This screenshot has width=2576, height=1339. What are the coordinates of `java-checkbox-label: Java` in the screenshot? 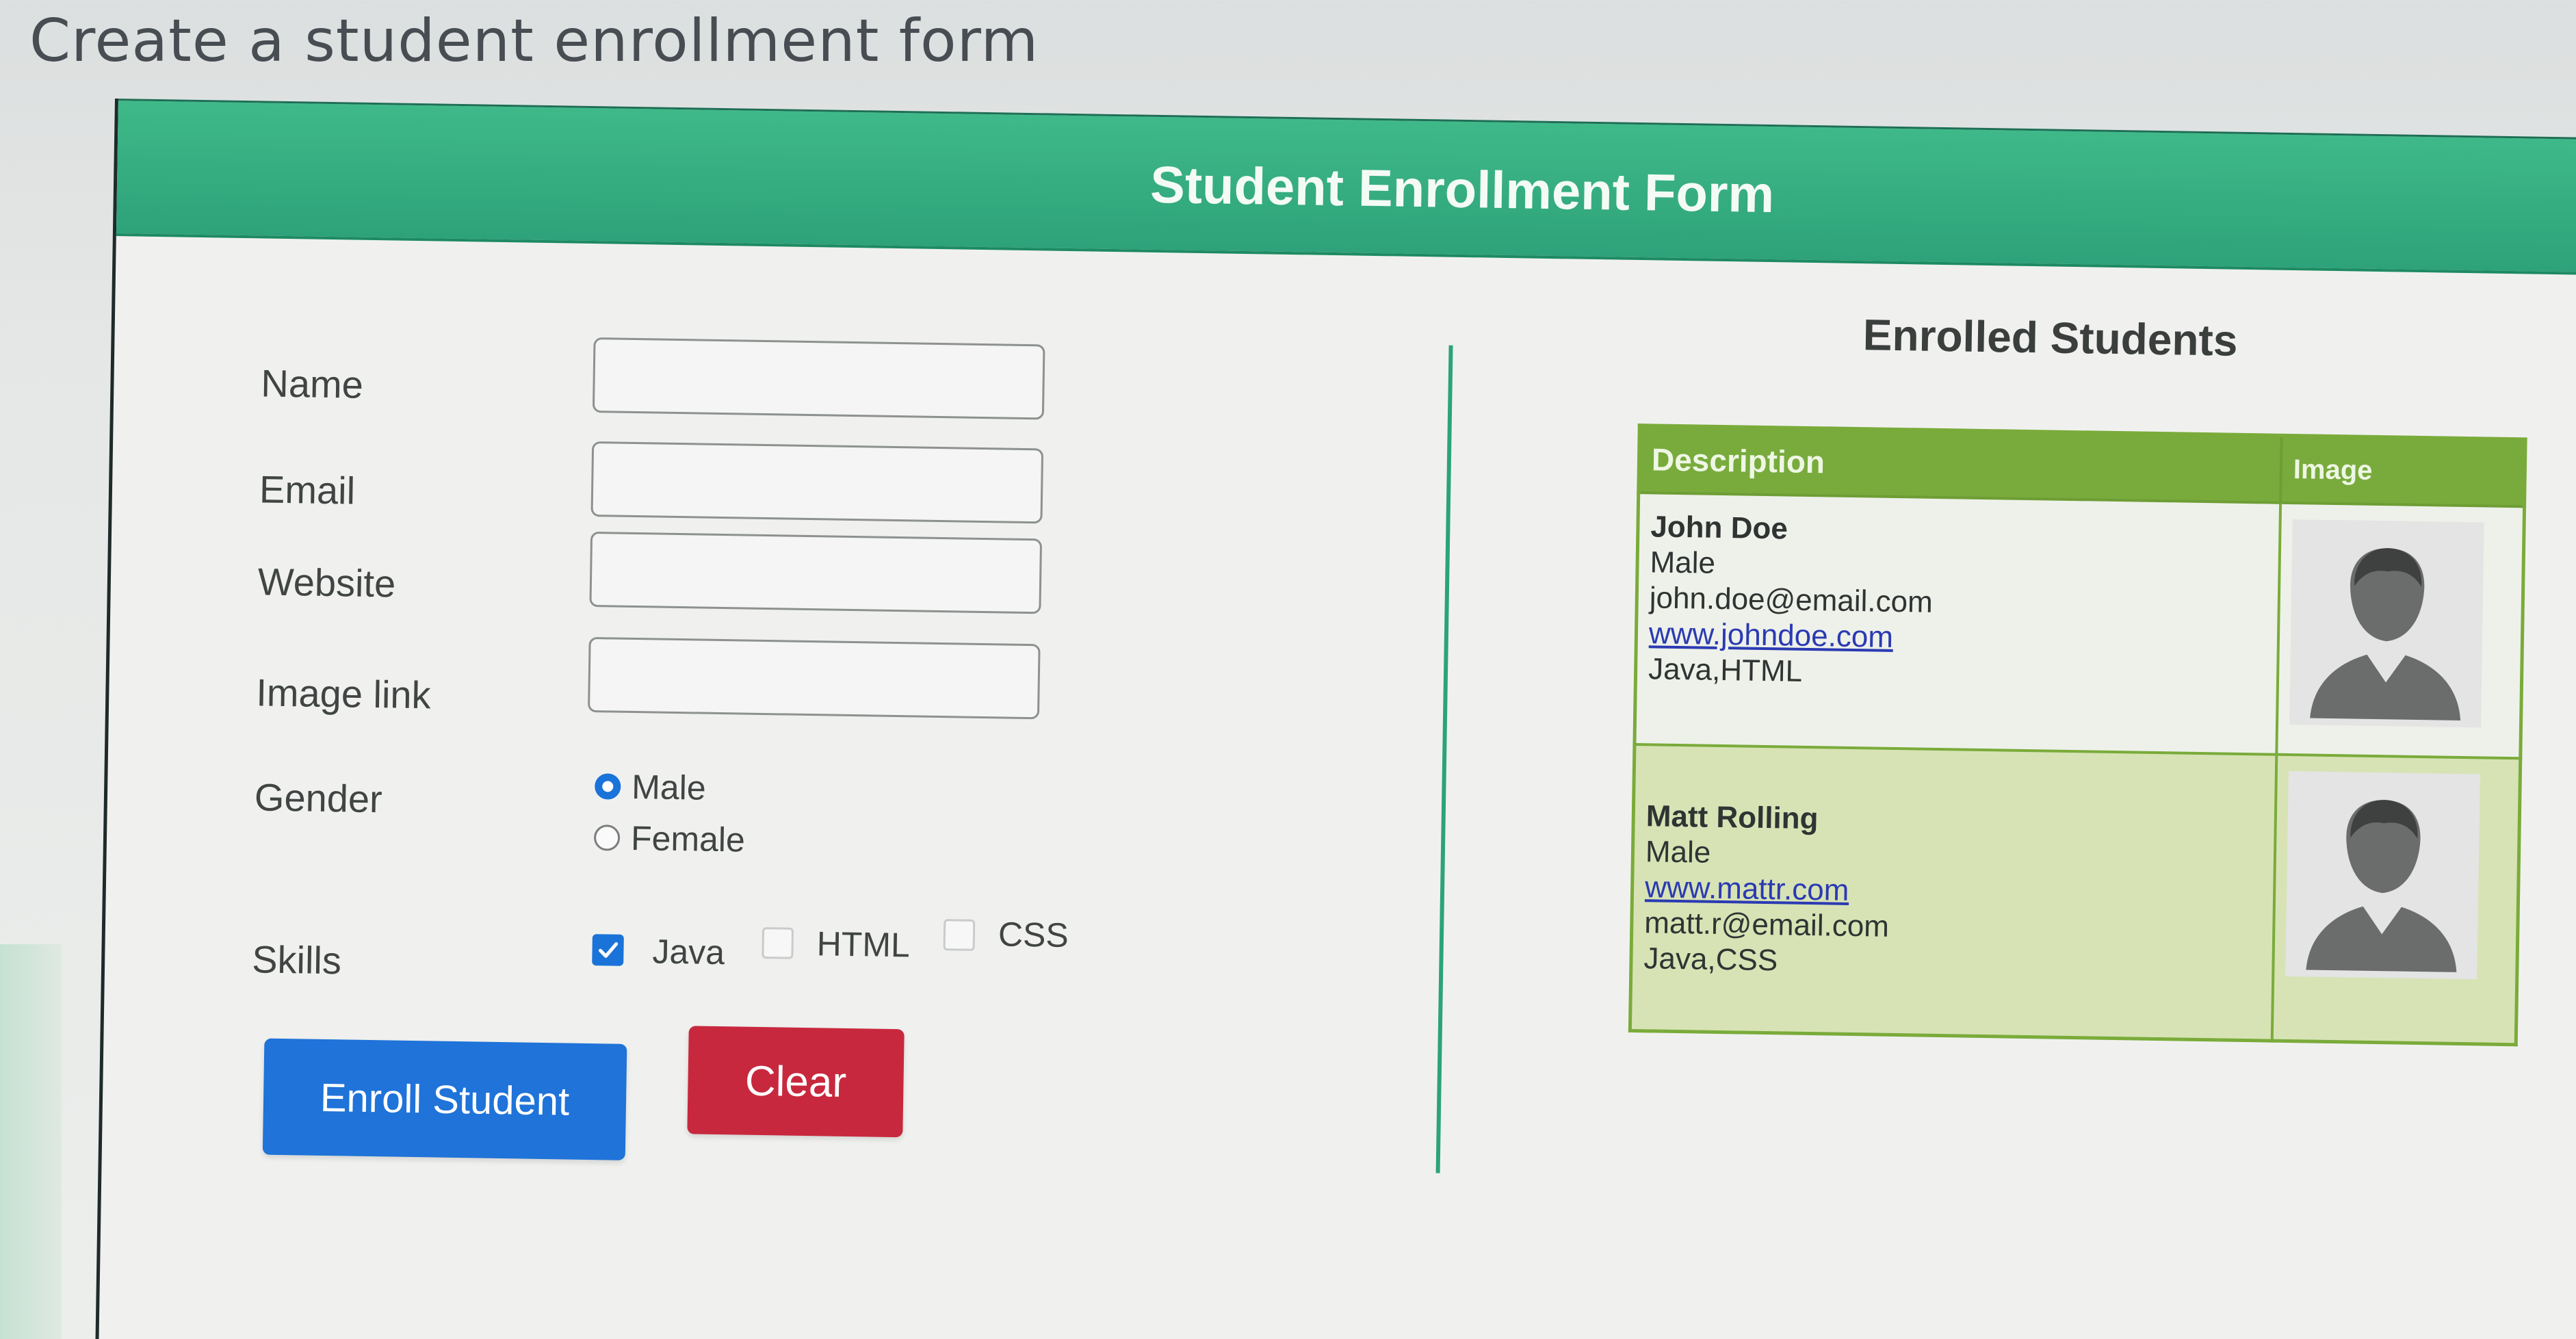 It's located at (688, 952).